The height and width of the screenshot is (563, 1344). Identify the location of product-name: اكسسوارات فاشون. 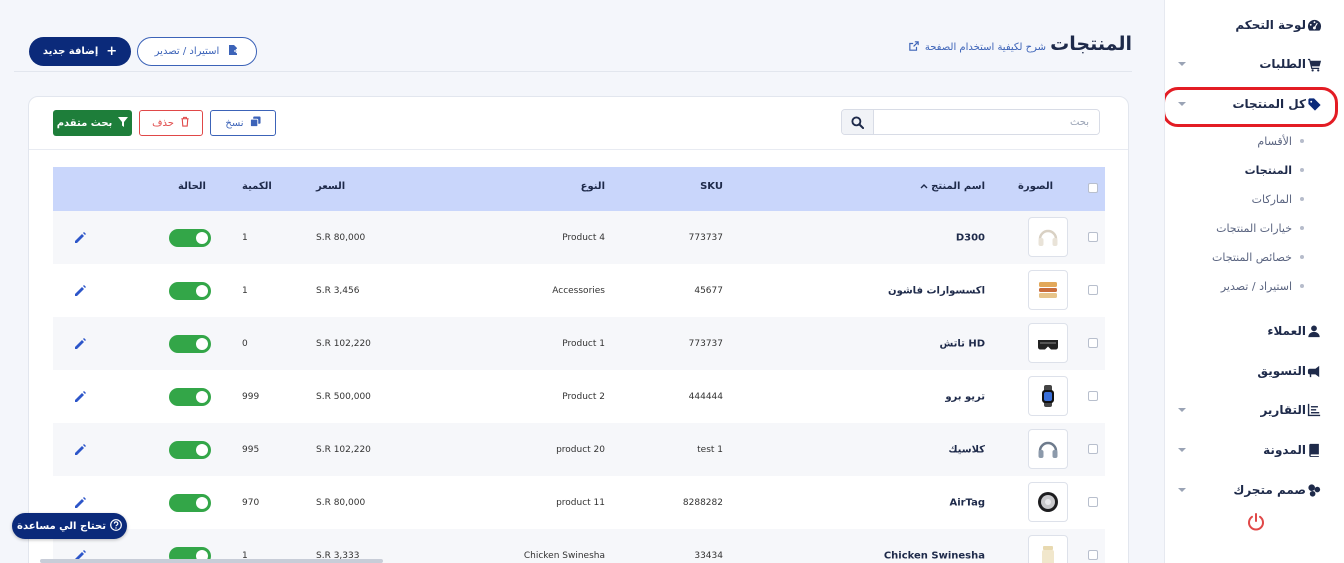
(936, 290).